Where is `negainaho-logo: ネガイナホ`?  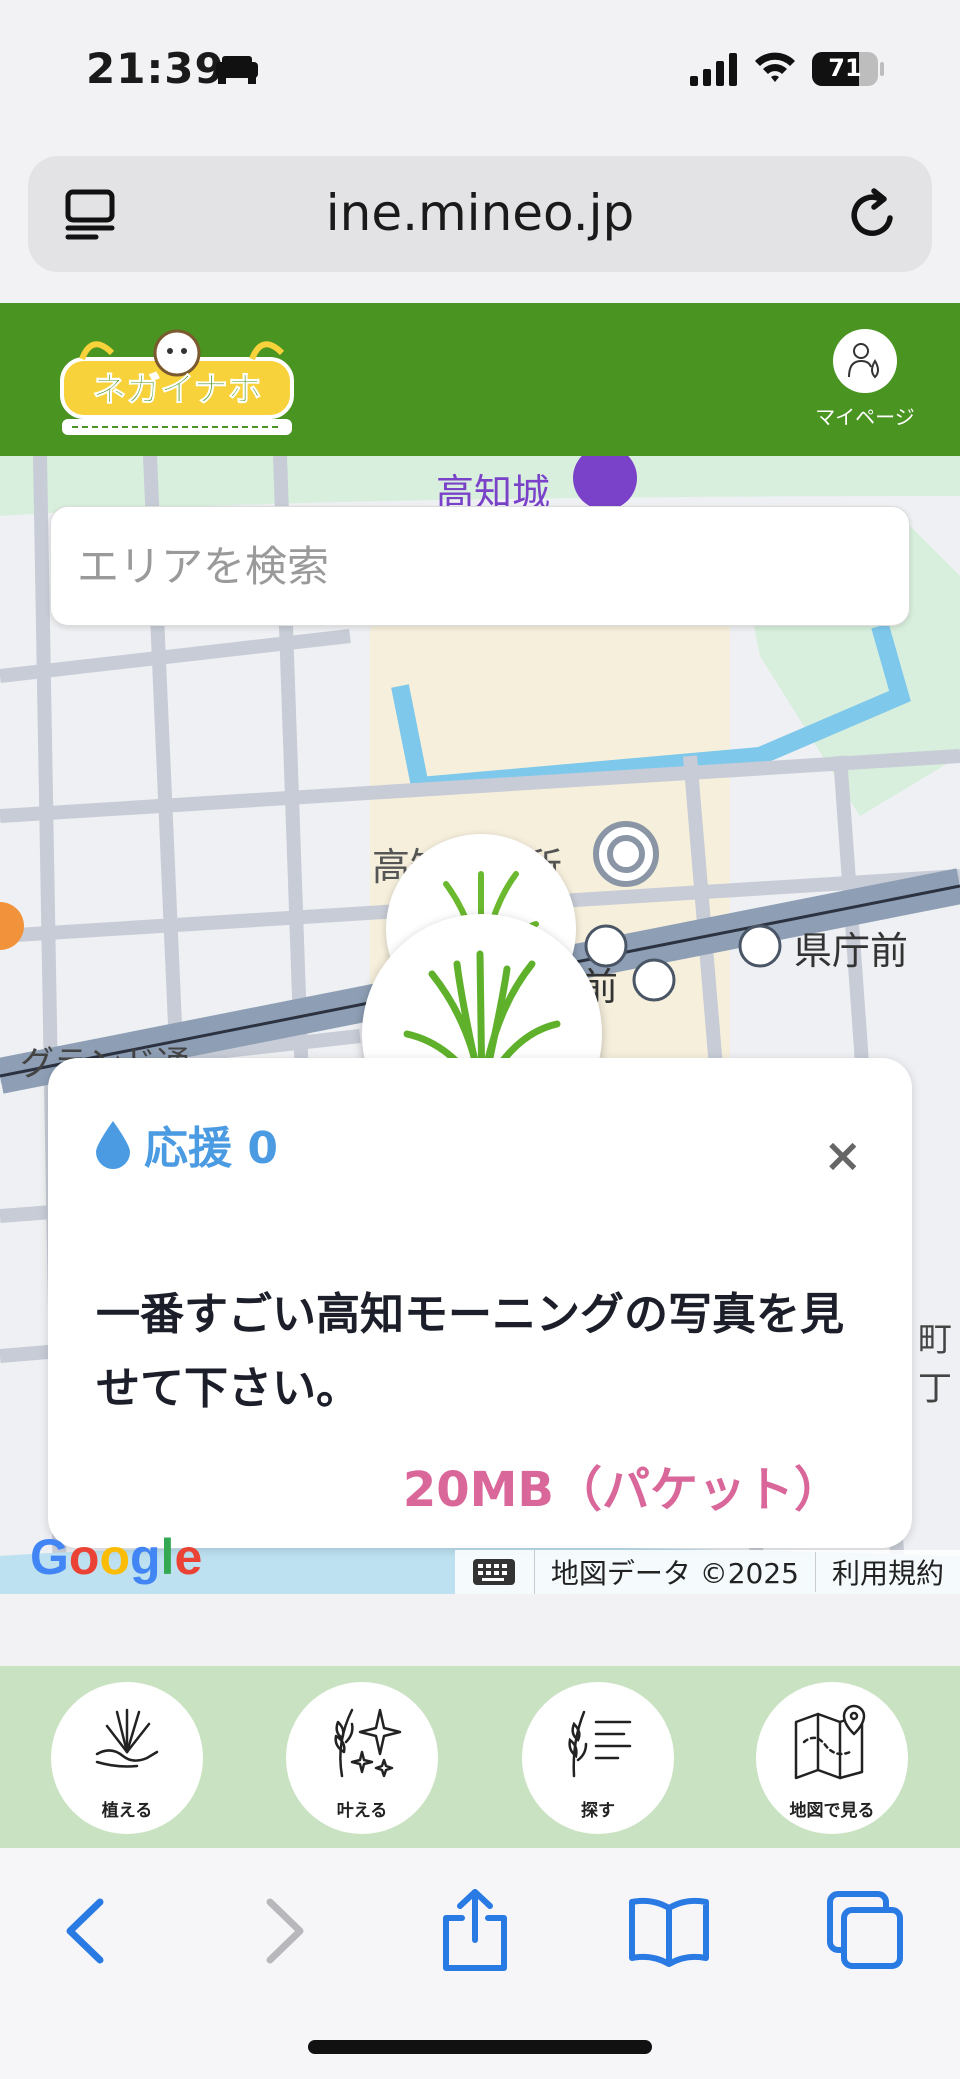 negainaho-logo: ネガイナホ is located at coordinates (177, 382).